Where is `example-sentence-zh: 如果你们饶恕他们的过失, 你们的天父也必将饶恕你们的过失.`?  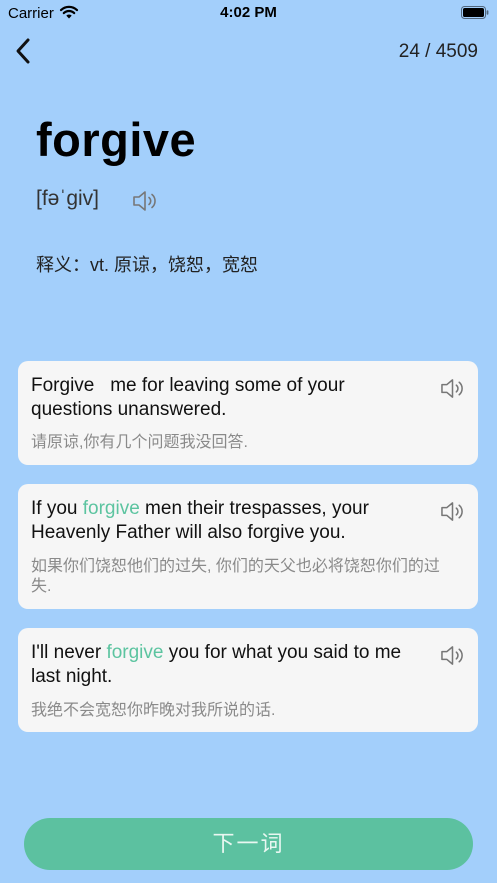
example-sentence-zh: 如果你们饶恕他们的过失, 你们的天父也必将饶恕你们的过失. is located at coordinates (235, 576).